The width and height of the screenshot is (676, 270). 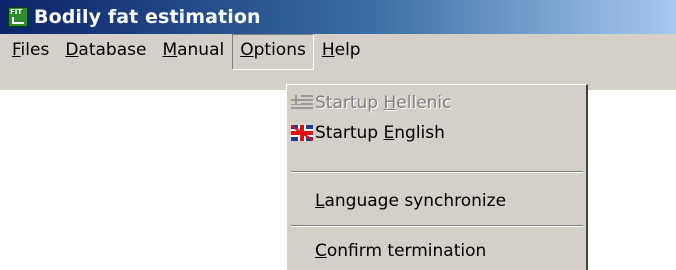 I want to click on window-title: Bodily fat estimation, so click(x=147, y=17).